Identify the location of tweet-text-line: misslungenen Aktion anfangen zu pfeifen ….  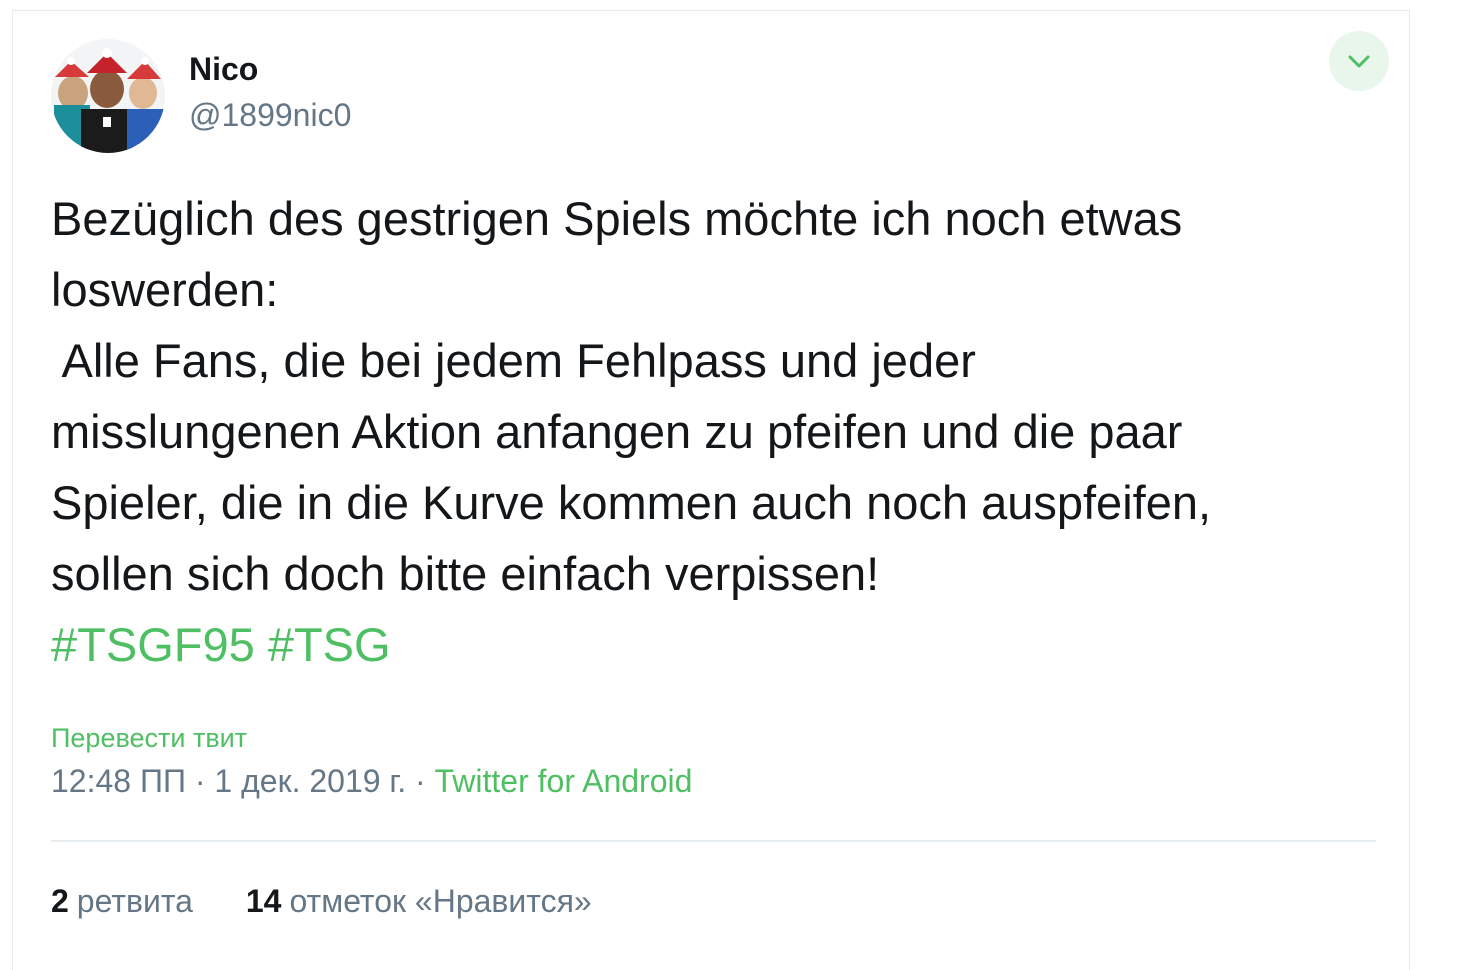
(617, 431).